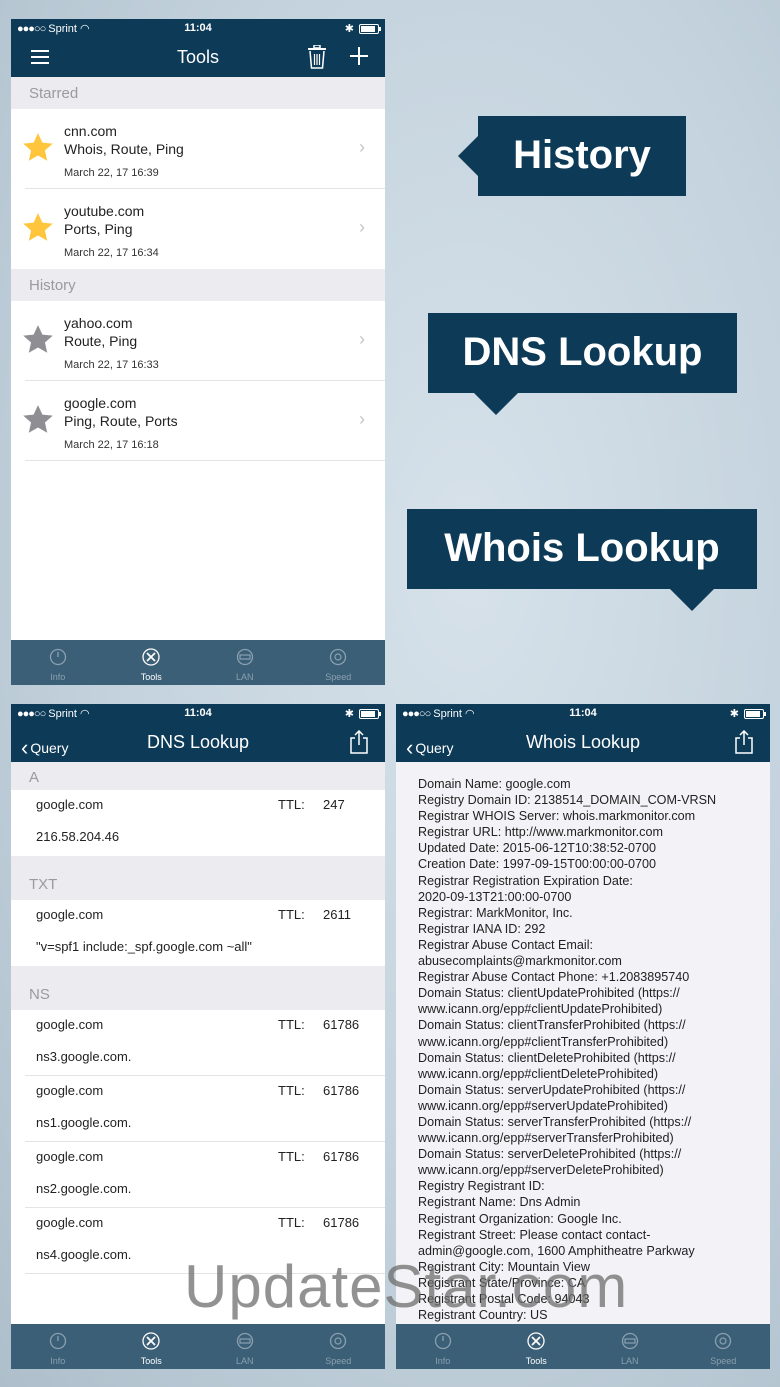 The height and width of the screenshot is (1387, 780). What do you see at coordinates (520, 1218) in the screenshot?
I see `whois-line: Registrant Organization: Google Inc.` at bounding box center [520, 1218].